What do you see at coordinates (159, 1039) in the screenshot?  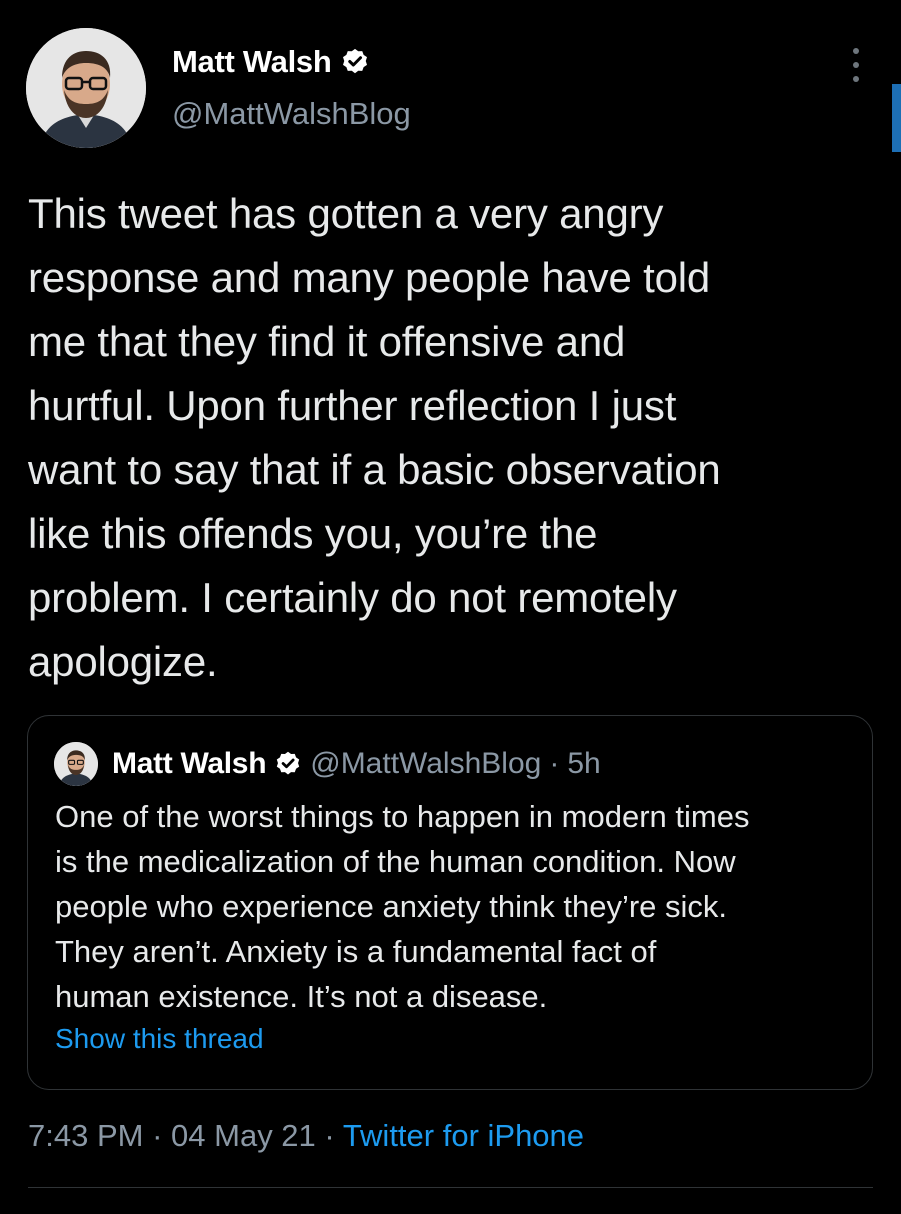 I see `show-thread-link: Show this thread` at bounding box center [159, 1039].